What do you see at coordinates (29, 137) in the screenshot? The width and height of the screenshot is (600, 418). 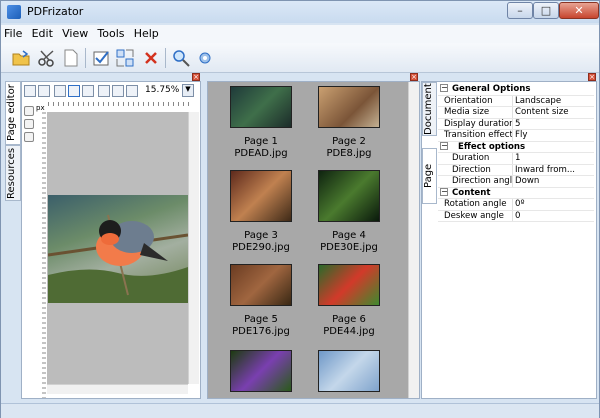 I see `crop-tool-icon` at bounding box center [29, 137].